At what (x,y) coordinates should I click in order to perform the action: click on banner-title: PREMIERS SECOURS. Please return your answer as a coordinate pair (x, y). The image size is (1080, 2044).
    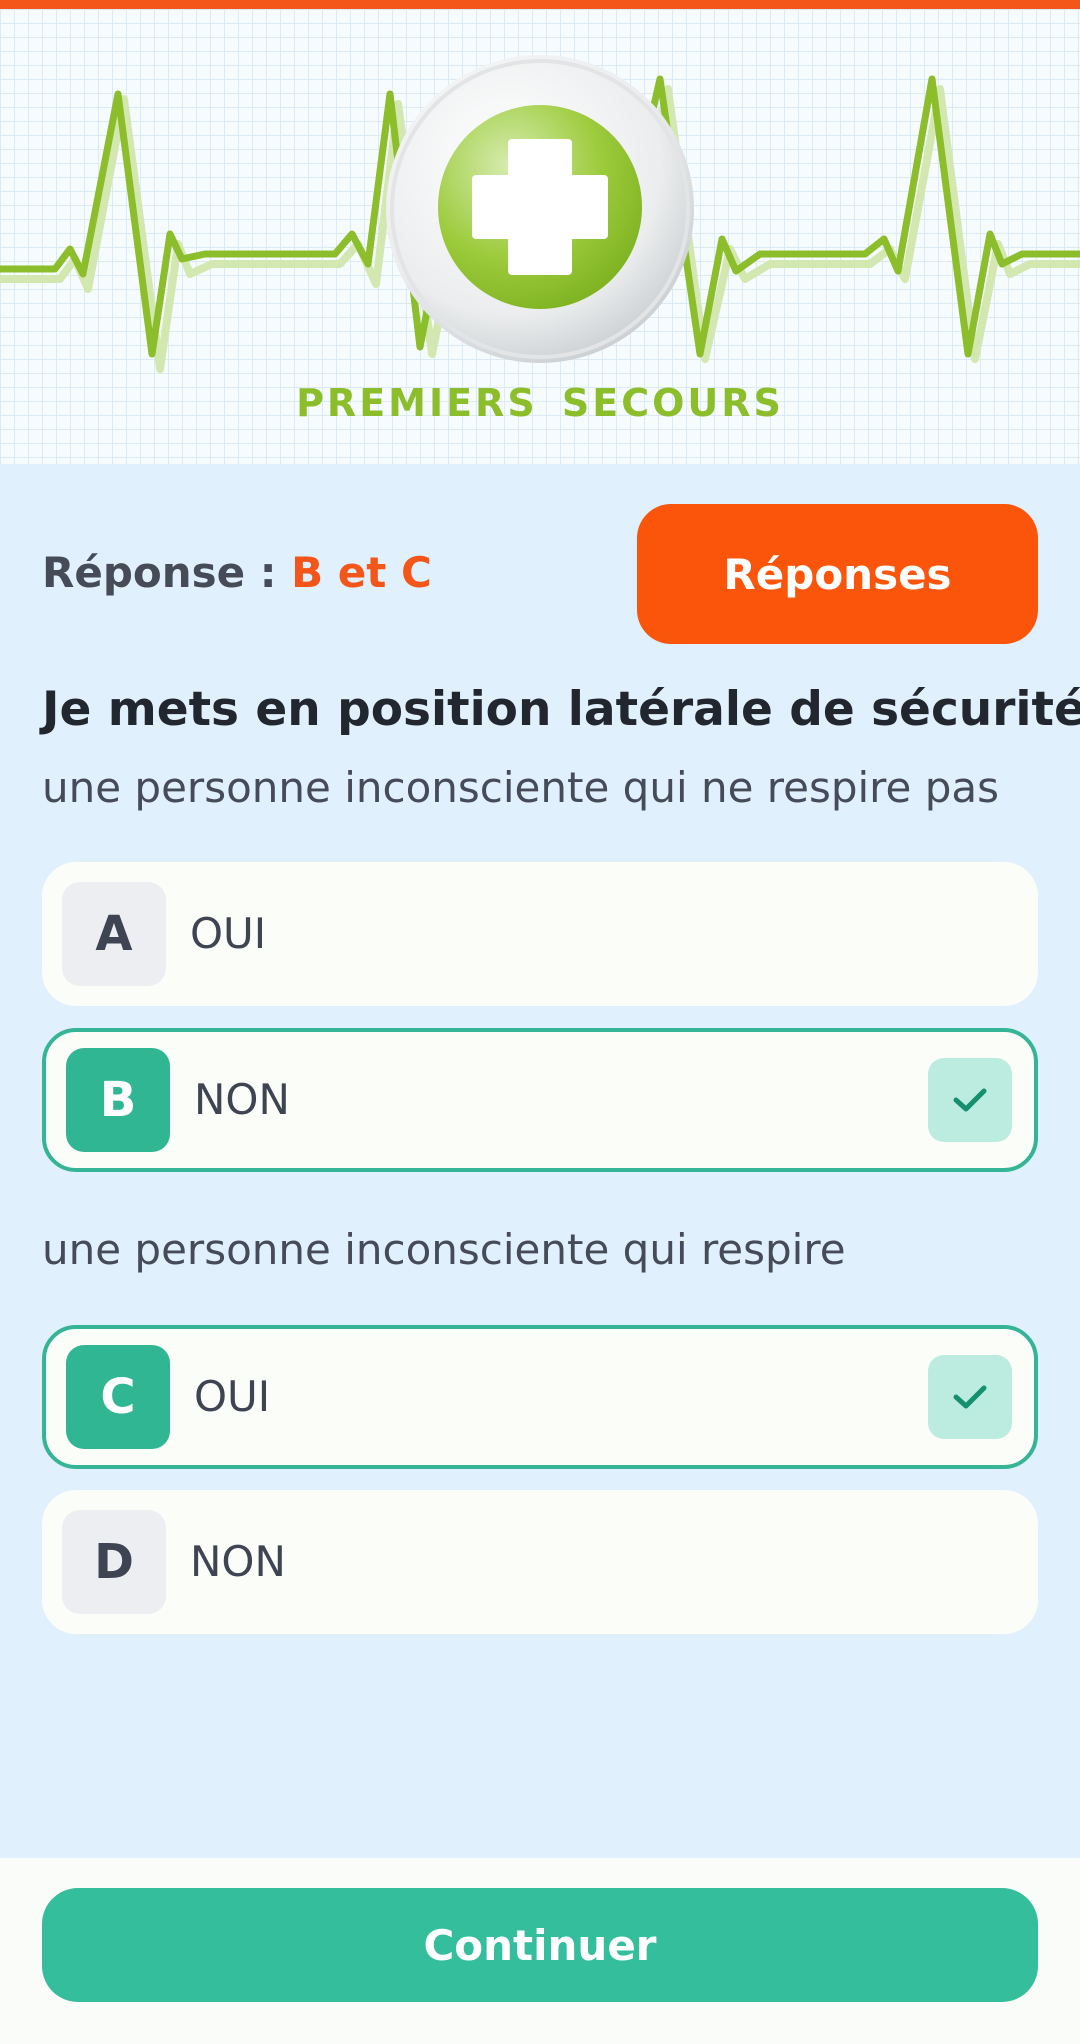
    Looking at the image, I should click on (540, 403).